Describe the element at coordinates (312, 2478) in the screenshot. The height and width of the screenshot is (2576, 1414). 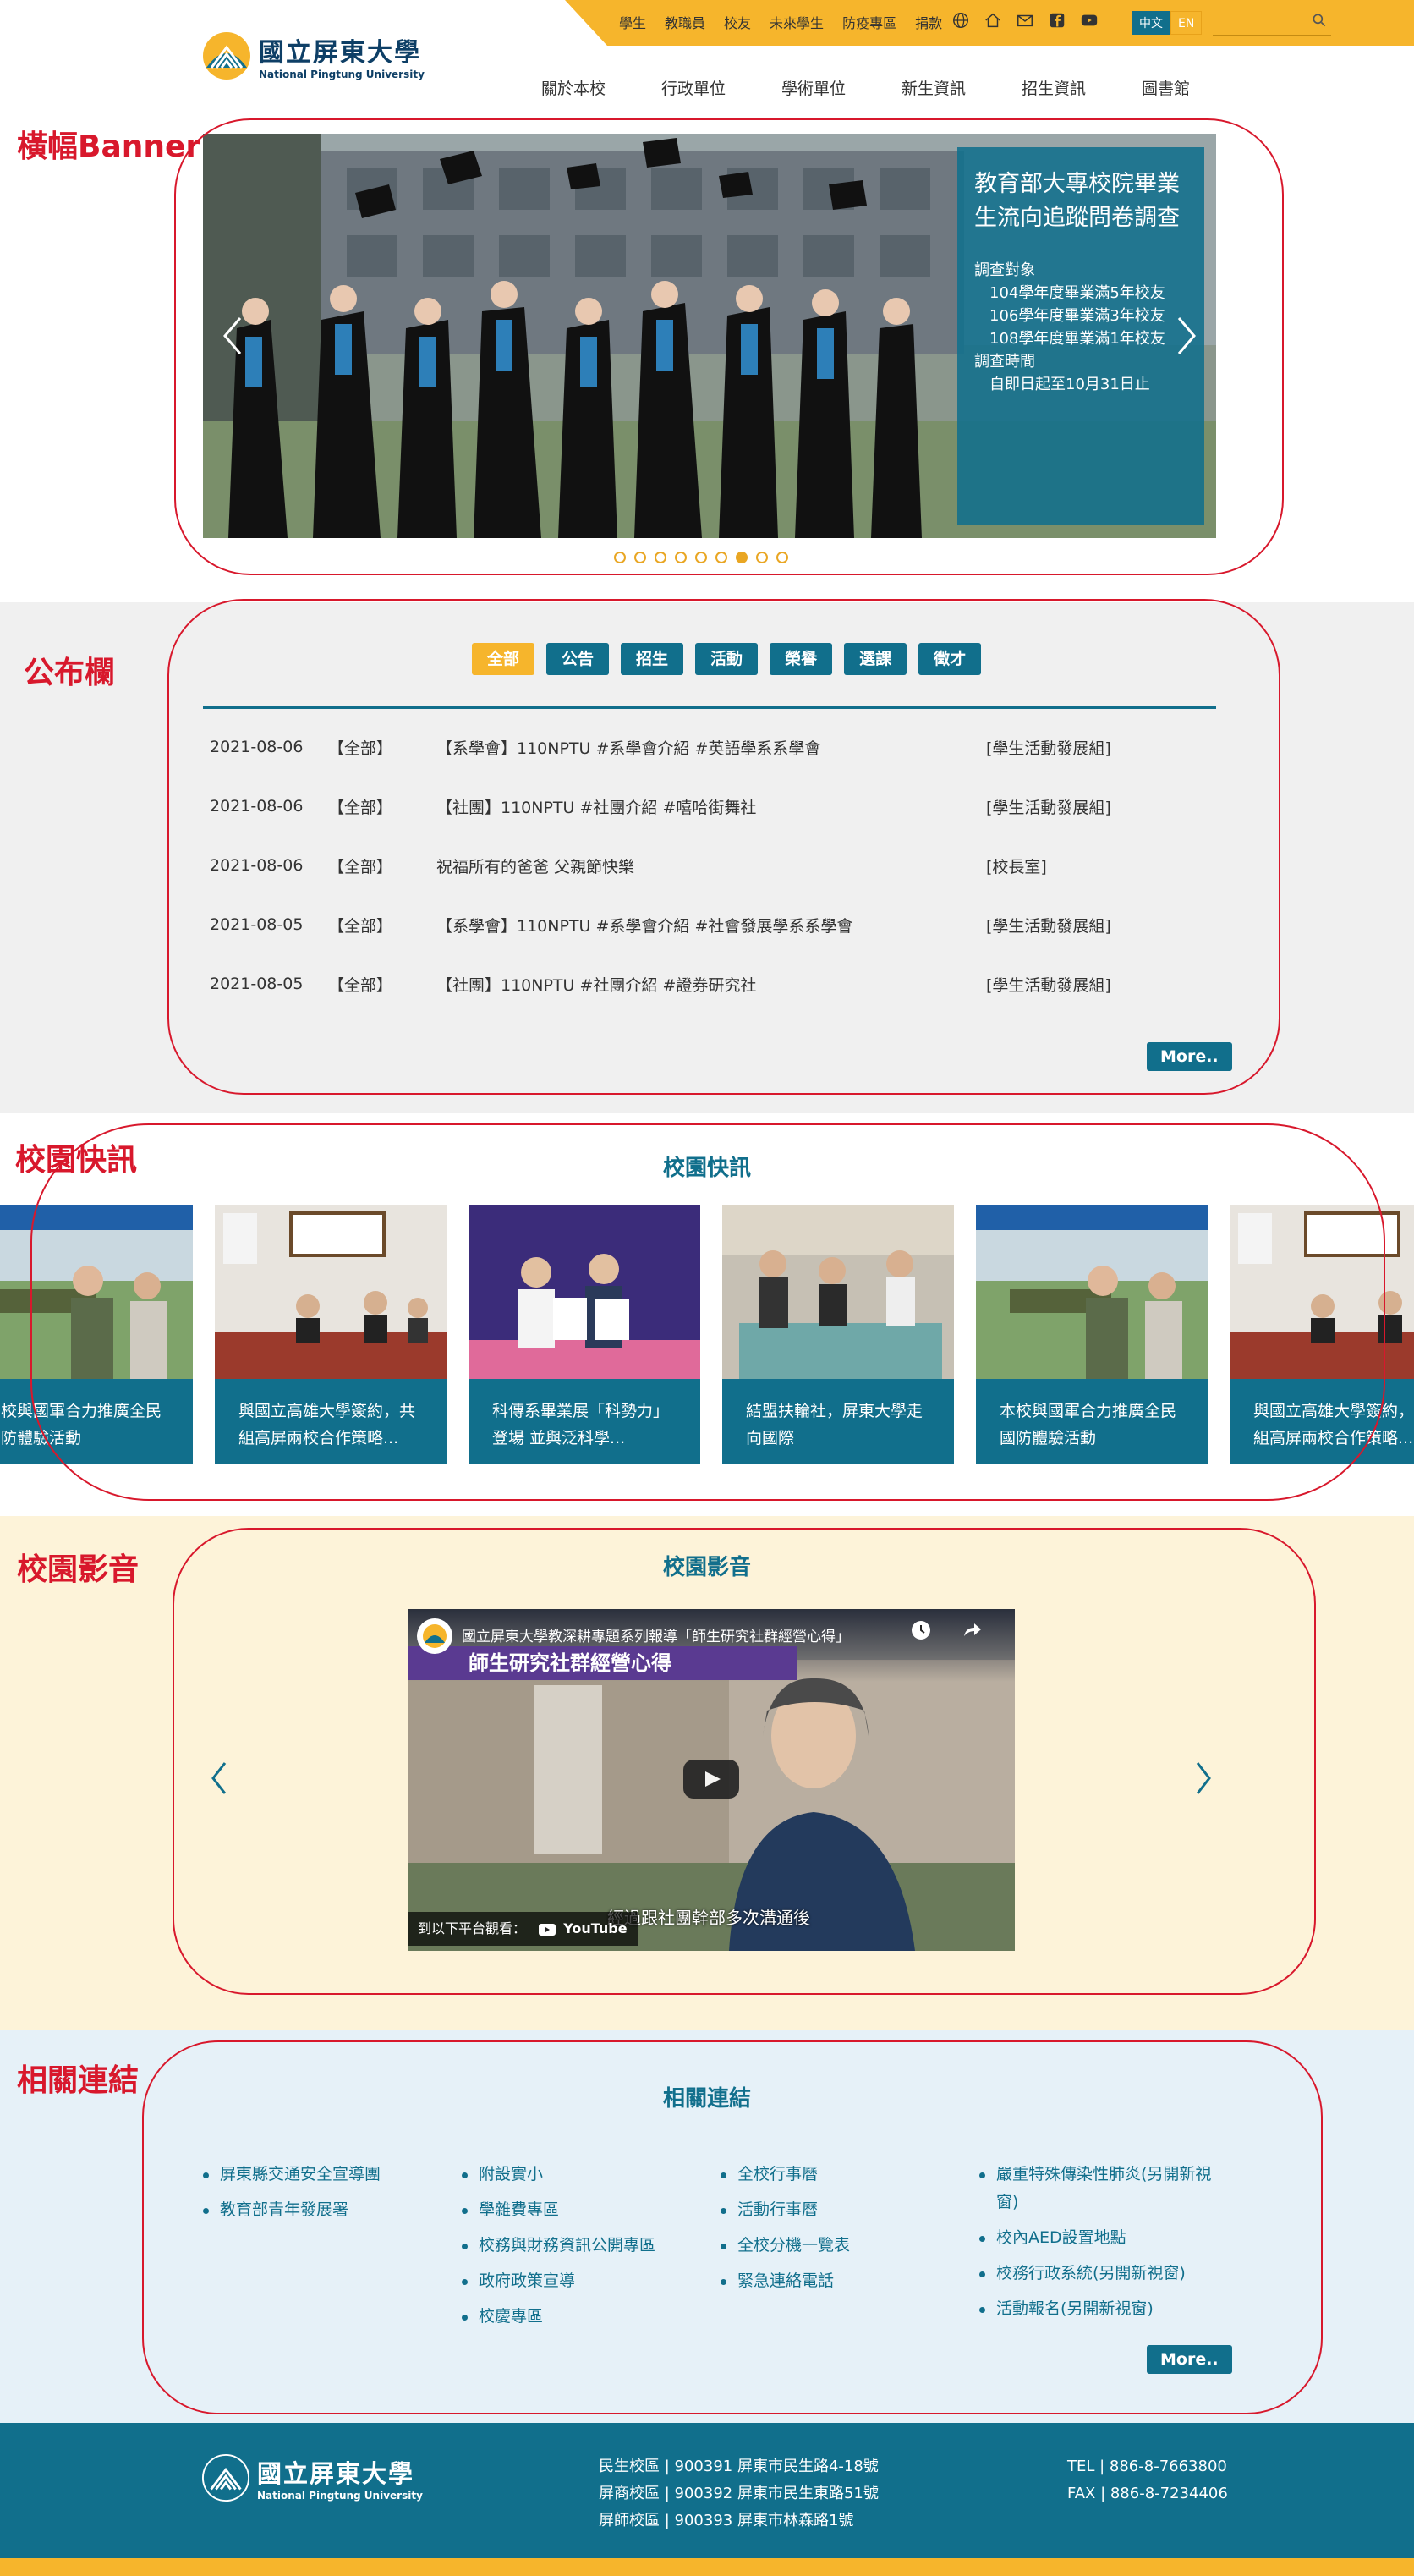
I see `footer-logo: 國立屏東大學 National Pingtung University` at that location.